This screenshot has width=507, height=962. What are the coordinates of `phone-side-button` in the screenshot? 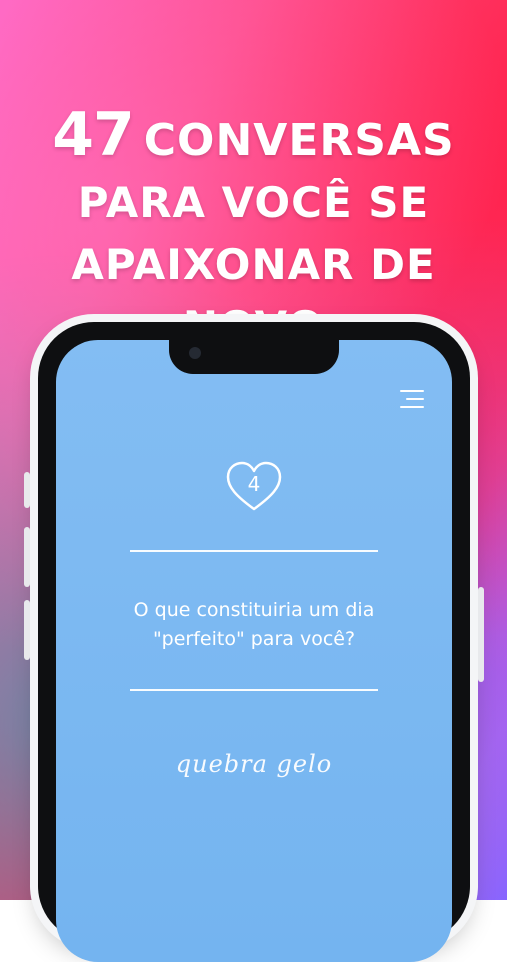 It's located at (27, 490).